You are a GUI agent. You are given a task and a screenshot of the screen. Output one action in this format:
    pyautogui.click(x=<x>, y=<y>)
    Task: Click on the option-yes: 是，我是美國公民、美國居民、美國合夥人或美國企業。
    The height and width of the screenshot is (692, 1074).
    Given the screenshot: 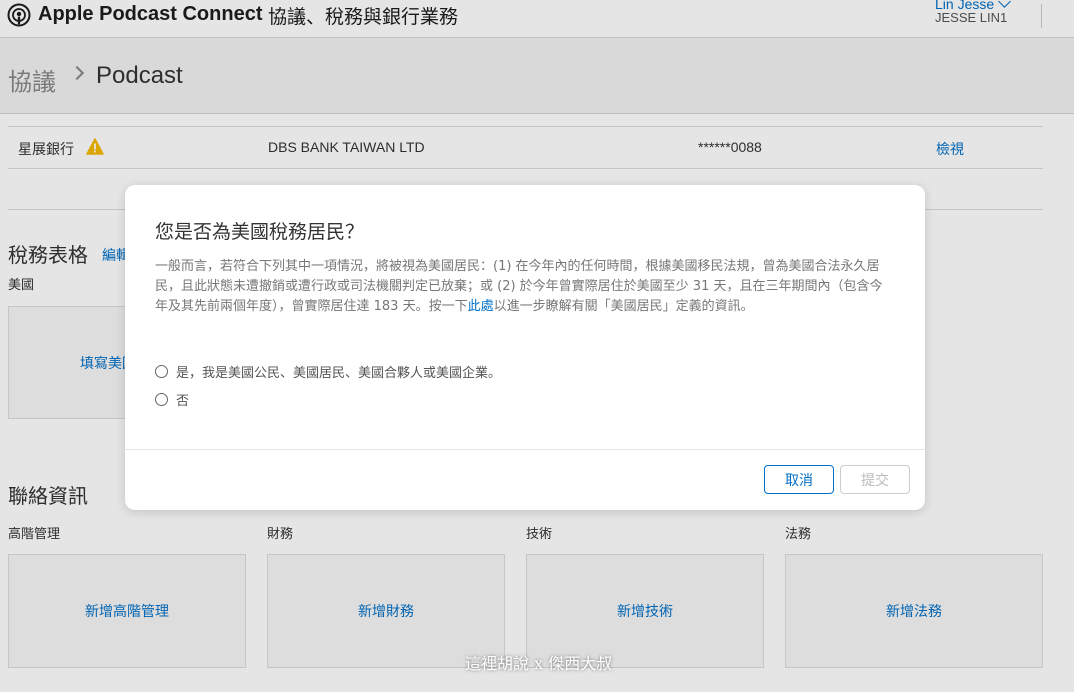 What is the action you would take?
    pyautogui.click(x=328, y=371)
    